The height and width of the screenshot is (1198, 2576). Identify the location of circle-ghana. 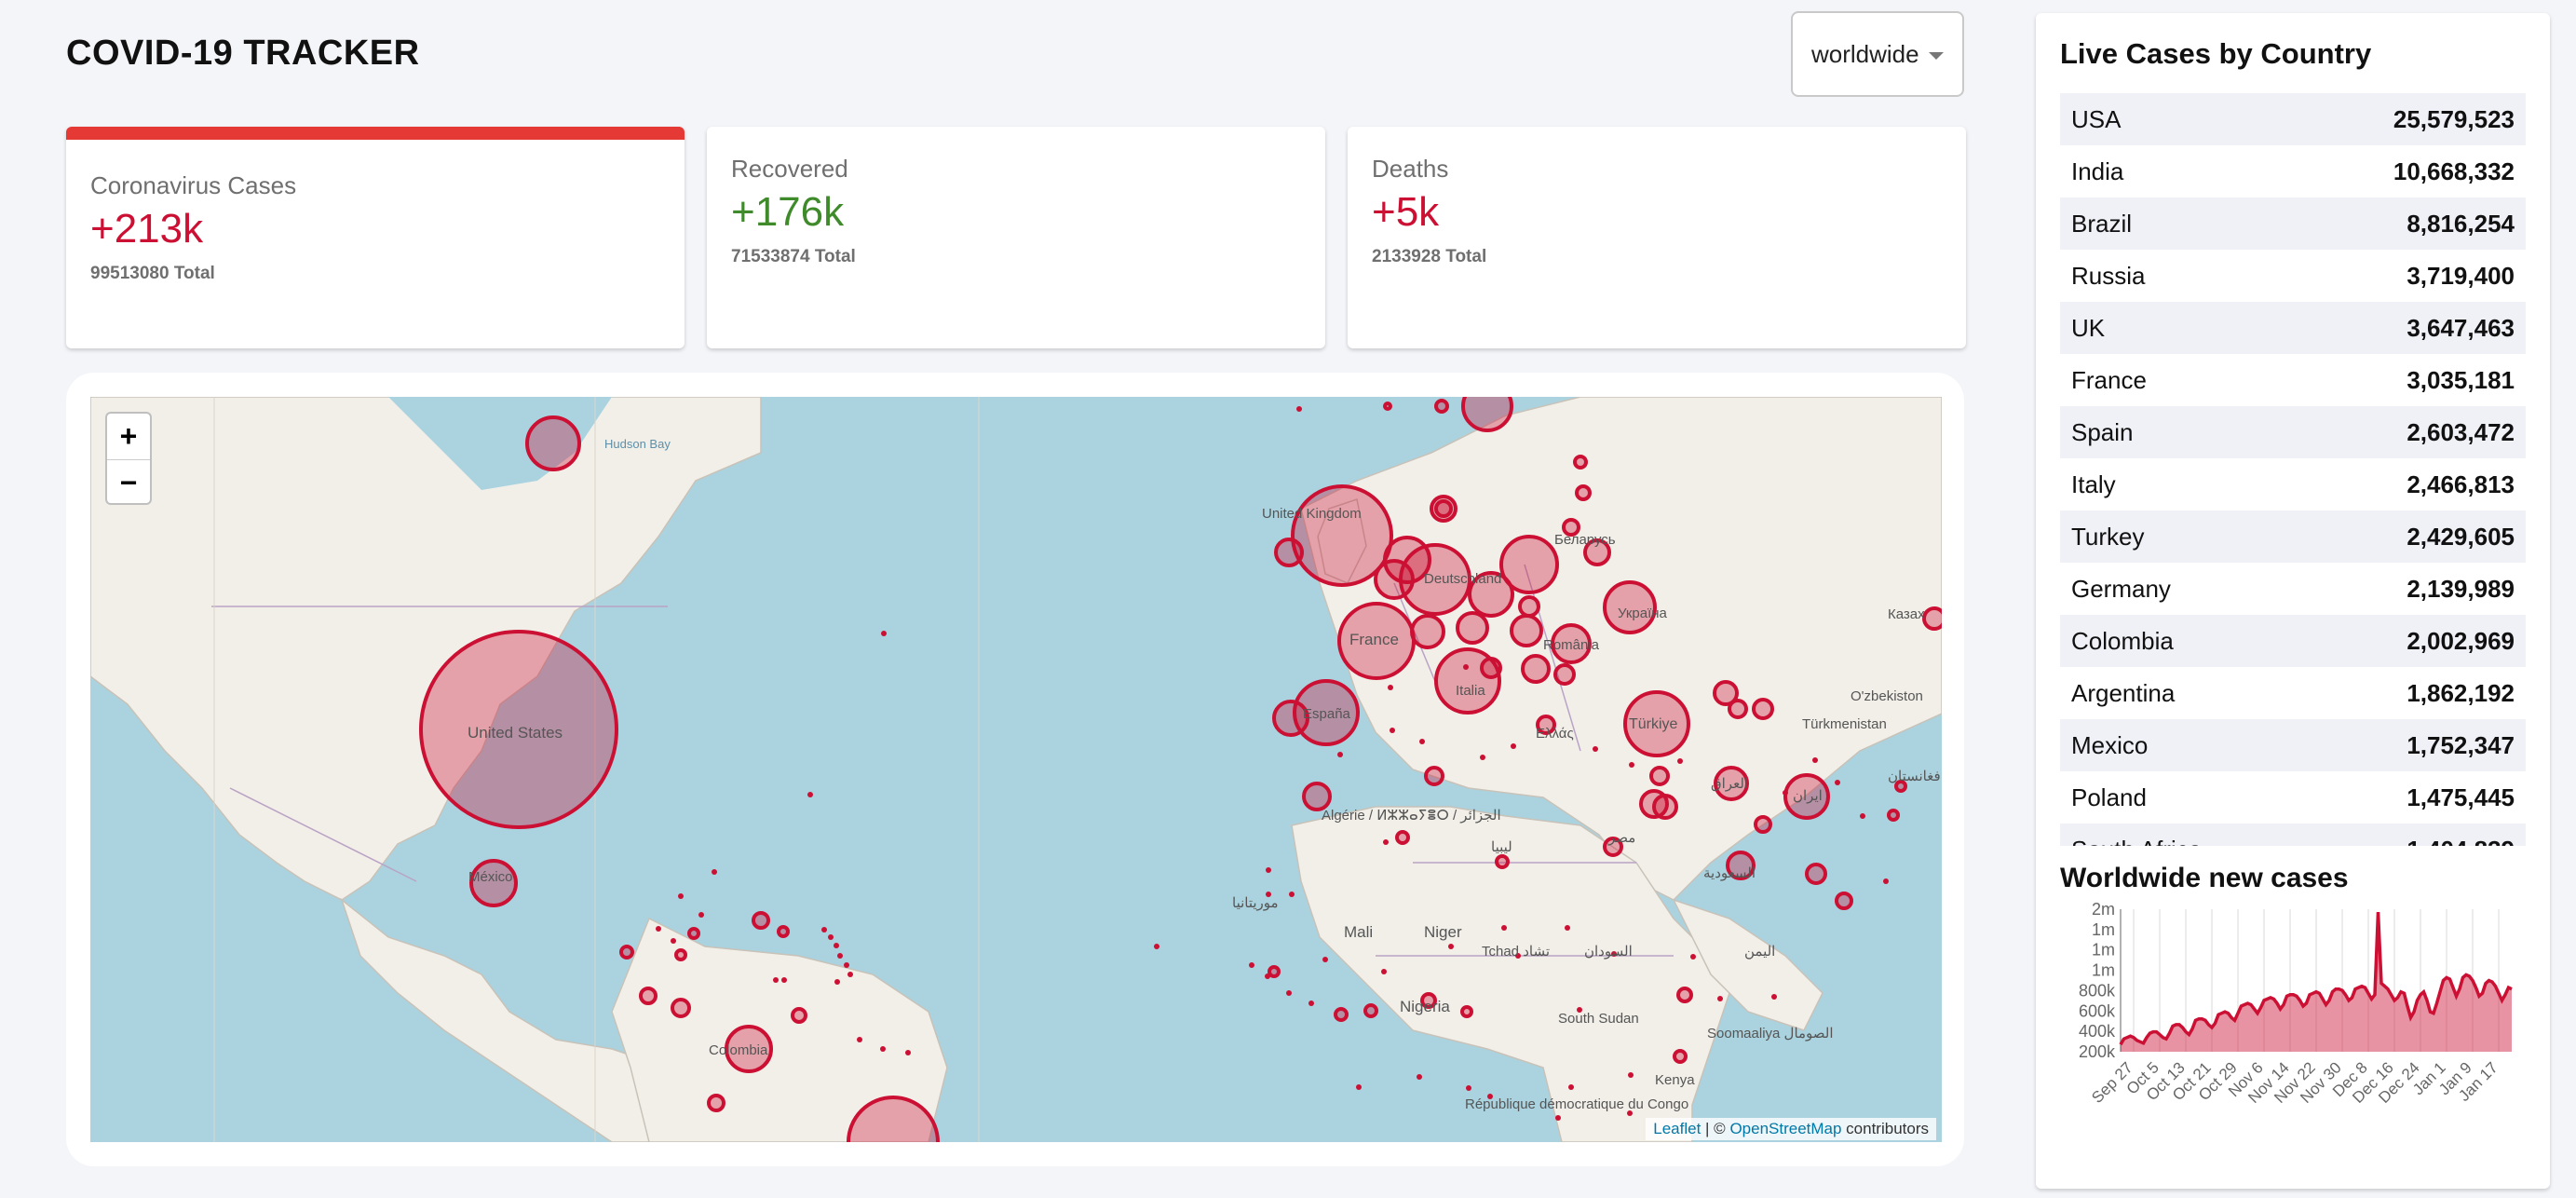
(1370, 1010).